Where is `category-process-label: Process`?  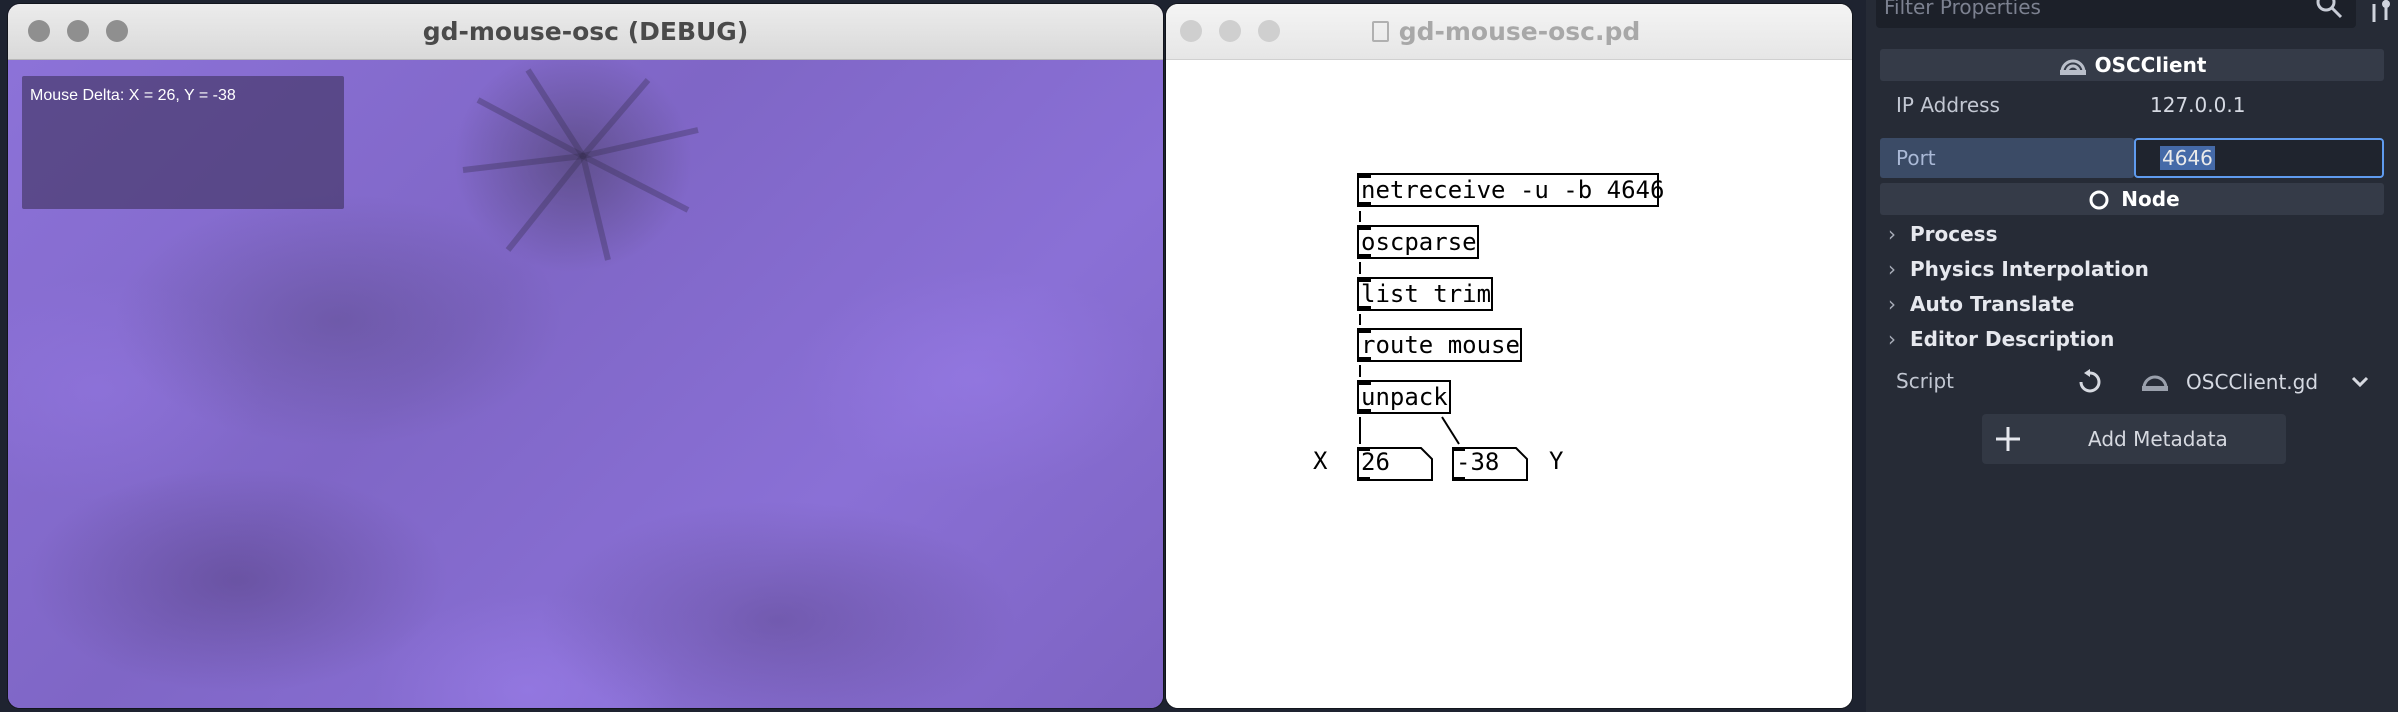
category-process-label: Process is located at coordinates (1954, 234).